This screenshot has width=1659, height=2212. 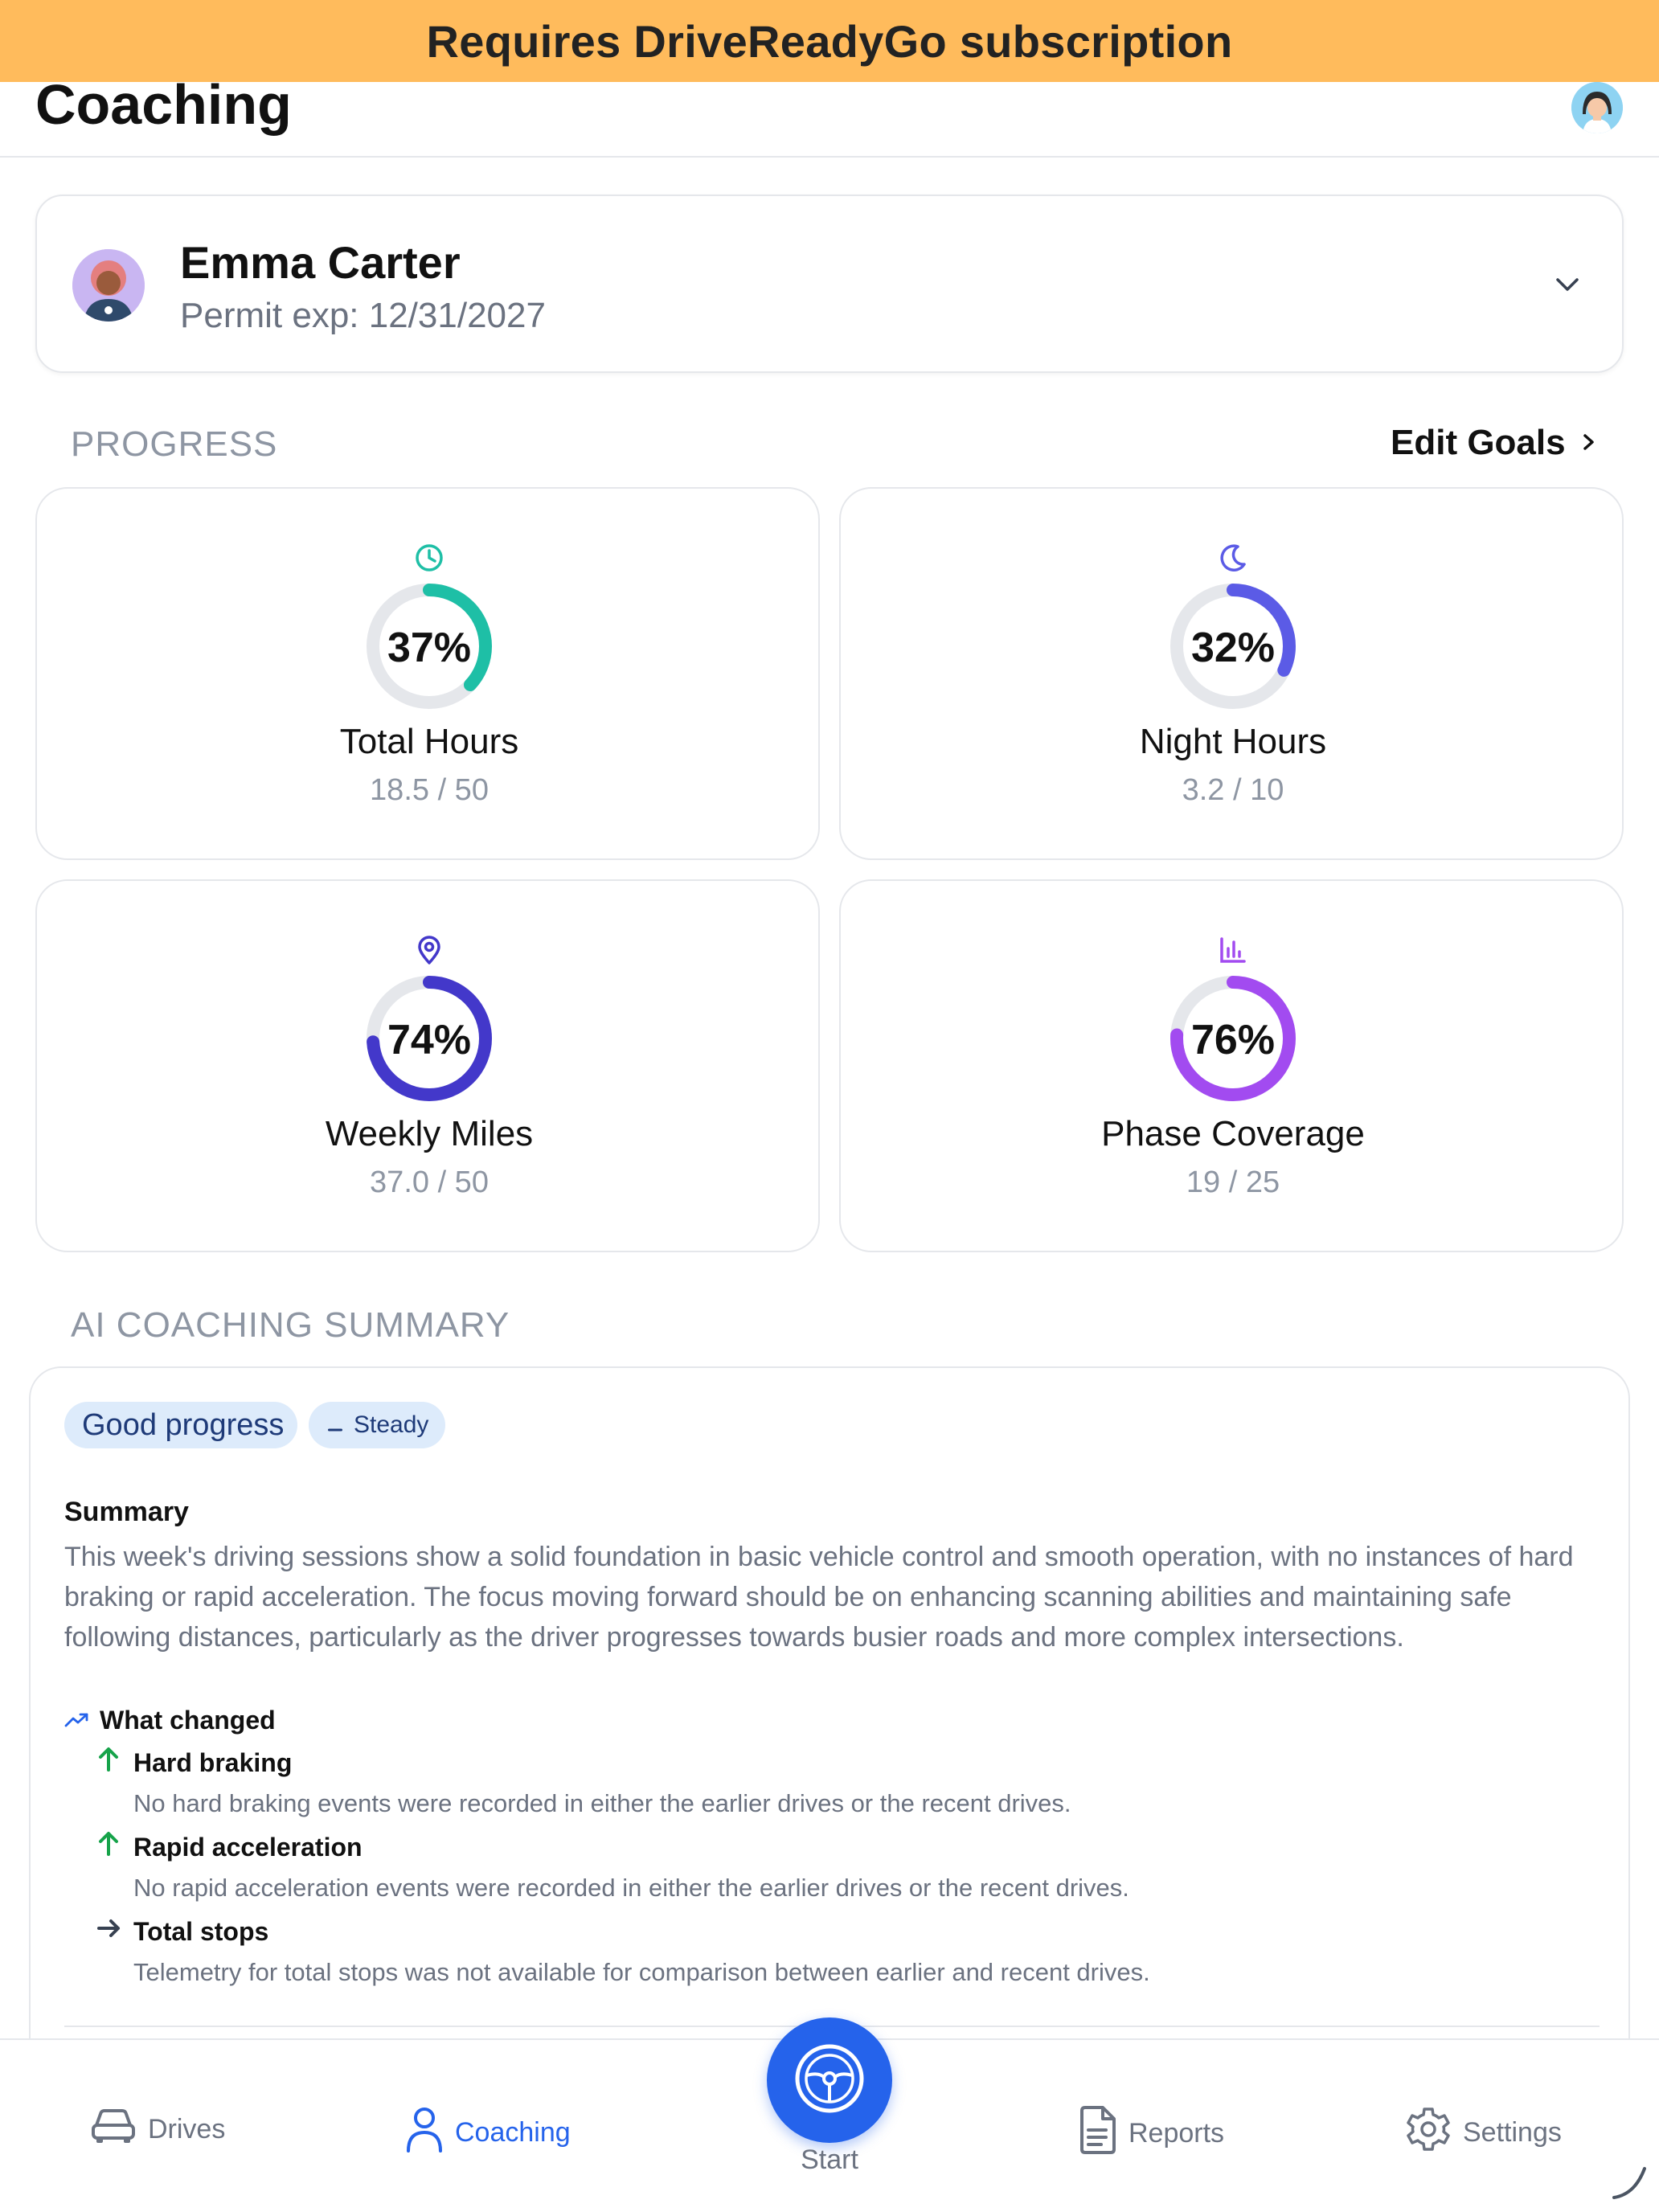 What do you see at coordinates (1629, 2185) in the screenshot?
I see `resize-handle-icon` at bounding box center [1629, 2185].